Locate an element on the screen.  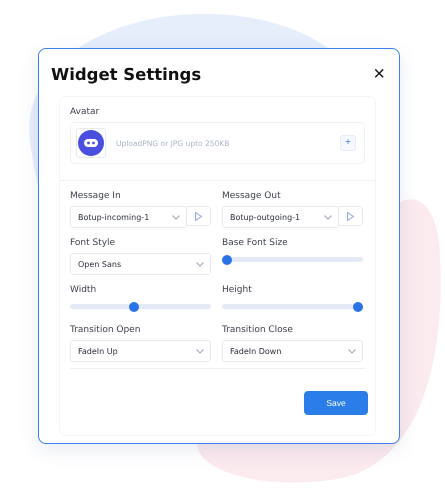
dialog-title: Widget Settings is located at coordinates (126, 74).